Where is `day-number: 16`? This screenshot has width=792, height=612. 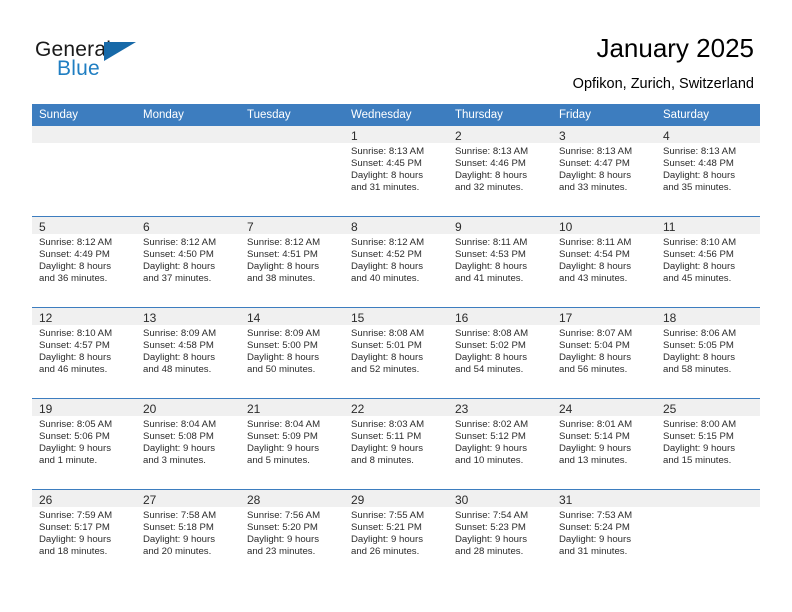 day-number: 16 is located at coordinates (462, 318).